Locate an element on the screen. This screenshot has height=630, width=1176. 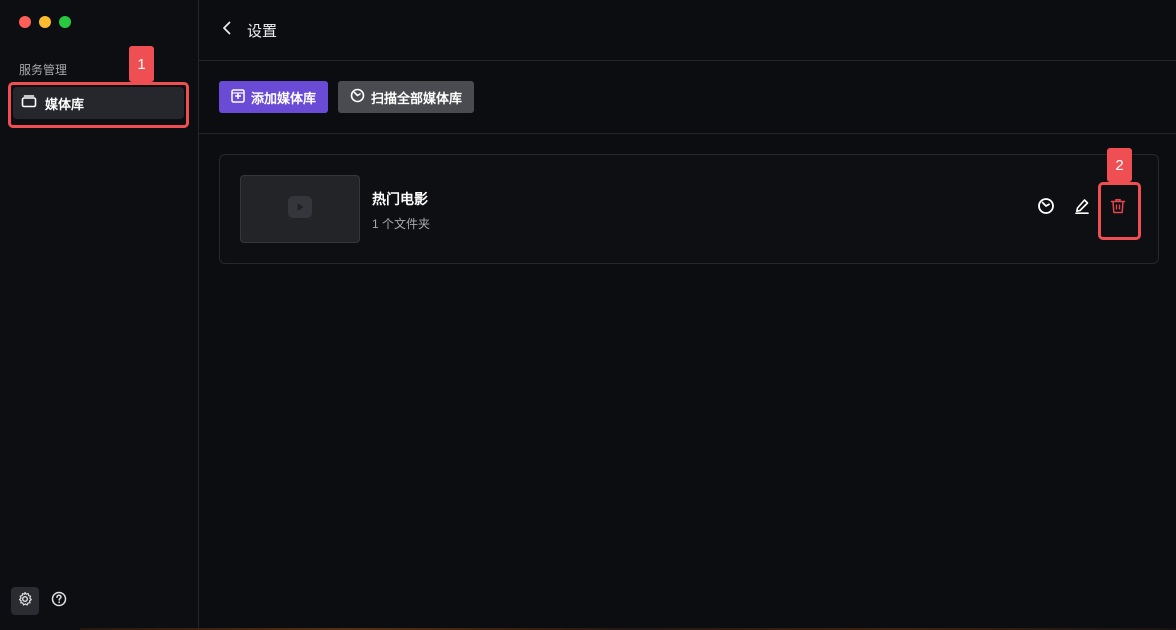
library-thumbnail is located at coordinates (300, 209).